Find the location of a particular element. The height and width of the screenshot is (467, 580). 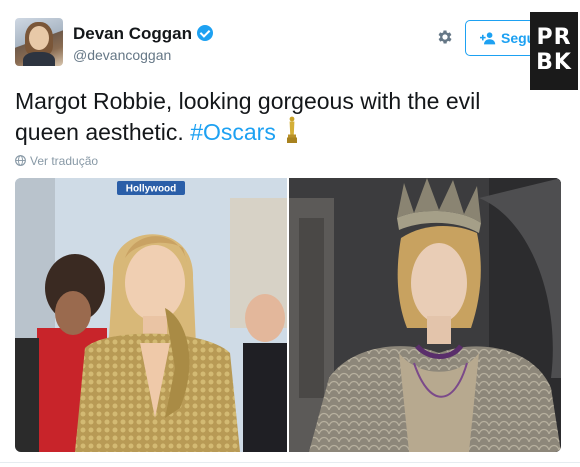

translate-link: Ver tradução is located at coordinates (56, 161).